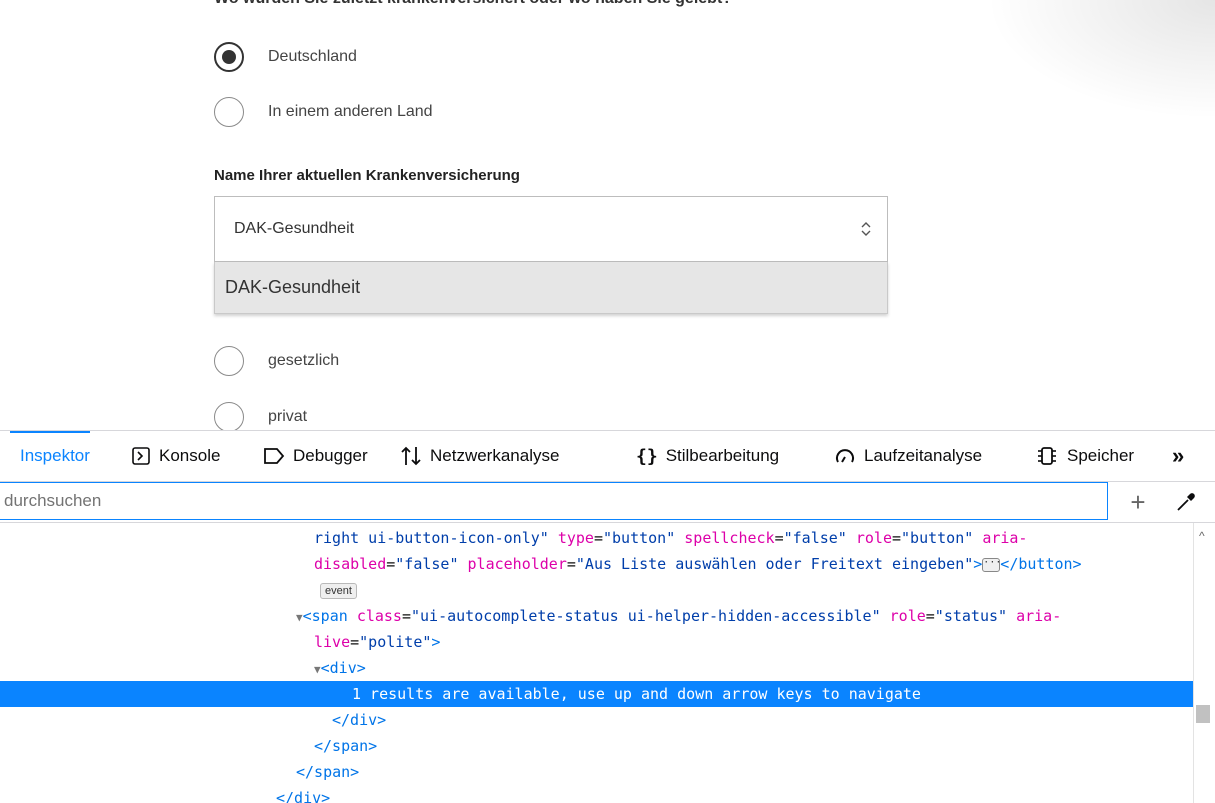 This screenshot has width=1215, height=803. I want to click on tab-performance: Laufzeitanalyse, so click(908, 456).